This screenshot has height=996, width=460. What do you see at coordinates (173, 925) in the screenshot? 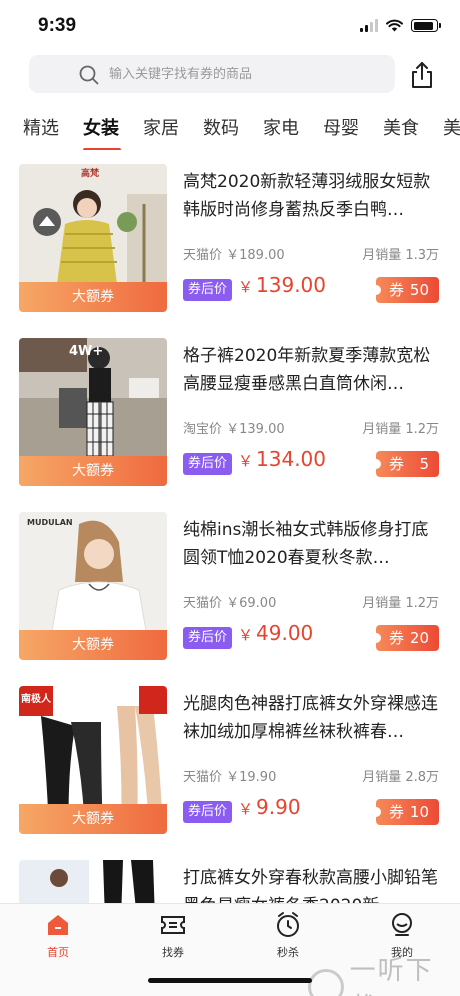
I see `coupon-icon` at bounding box center [173, 925].